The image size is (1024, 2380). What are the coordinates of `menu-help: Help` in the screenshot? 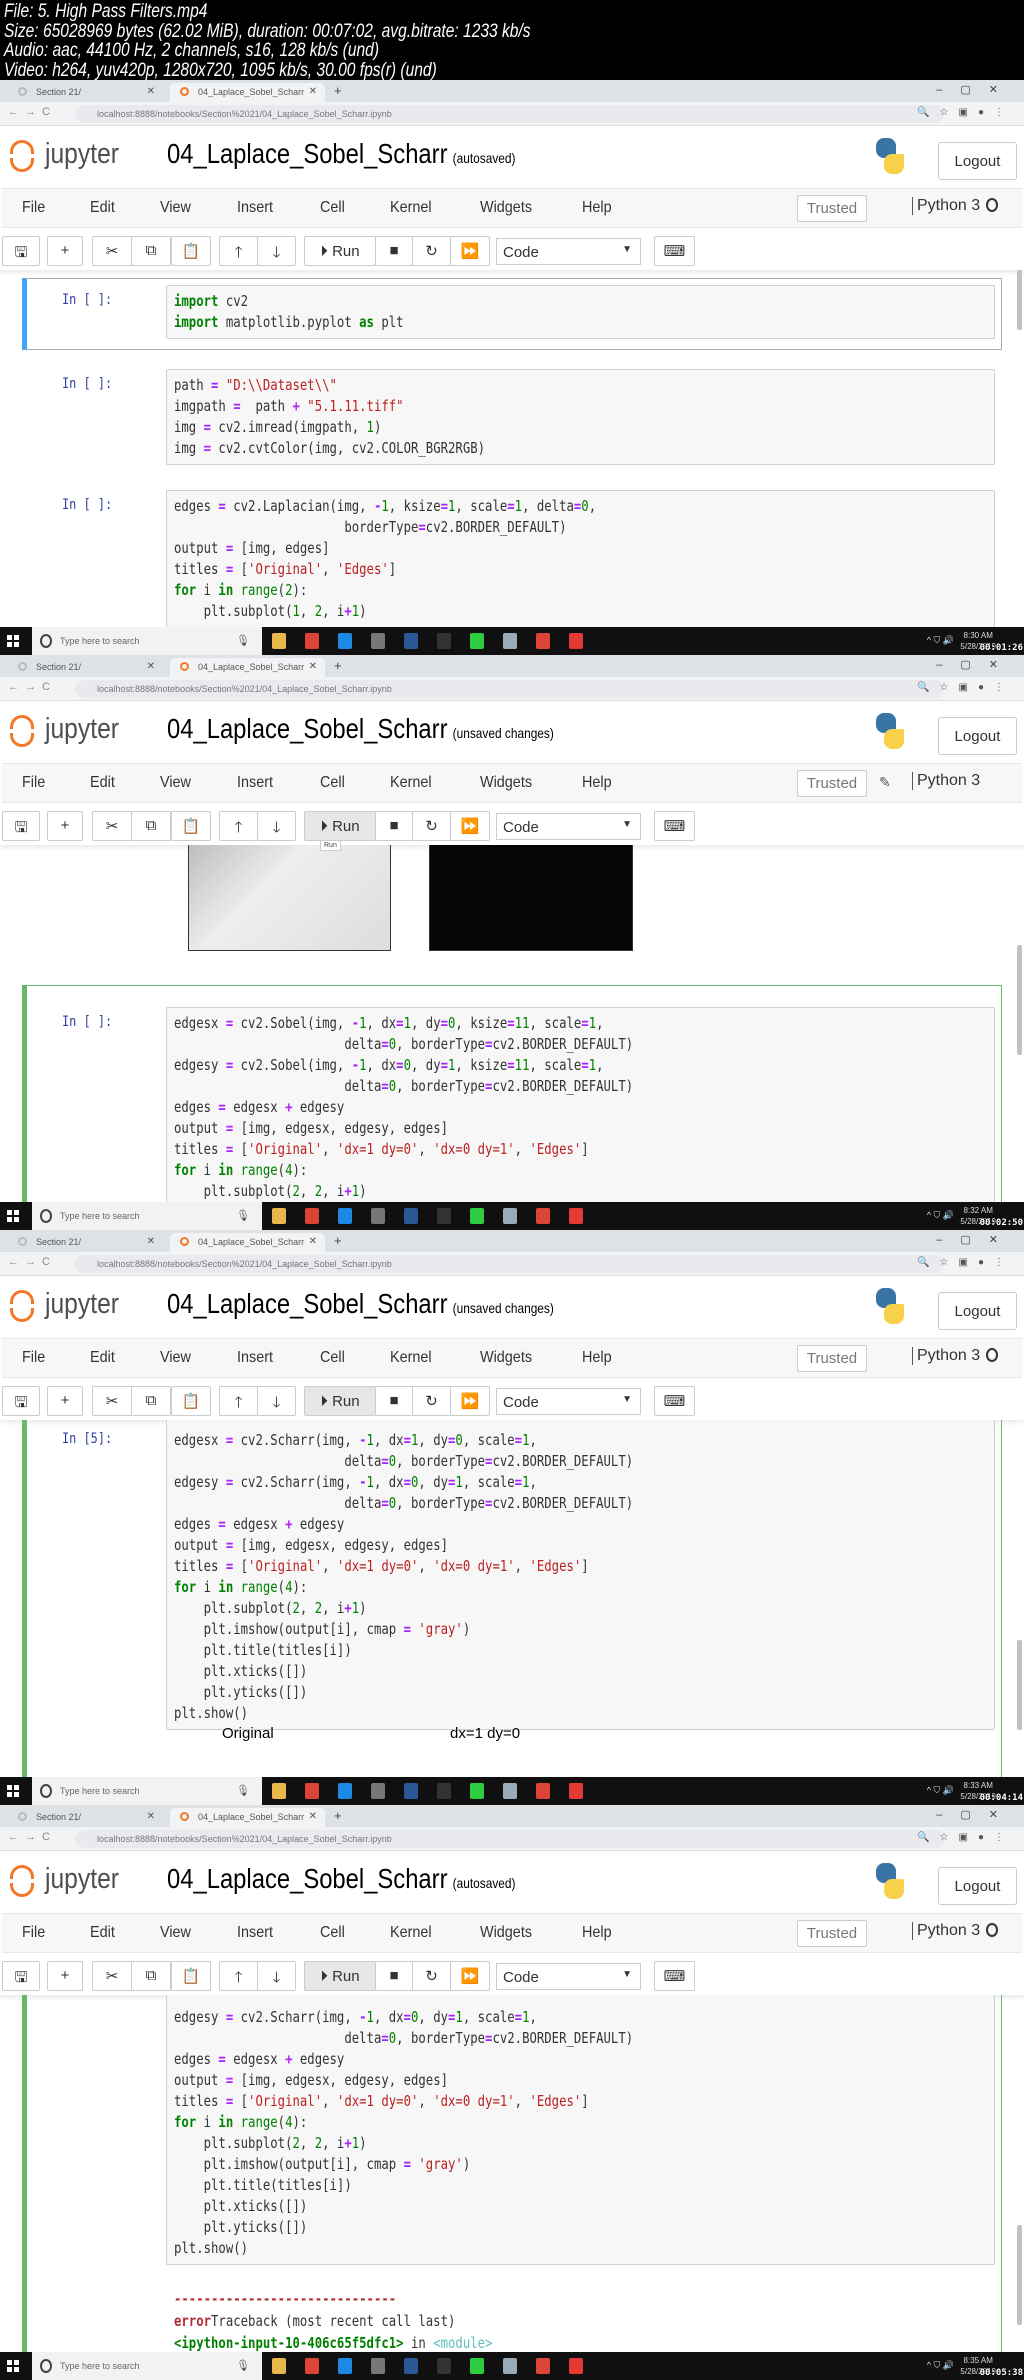 It's located at (597, 1358).